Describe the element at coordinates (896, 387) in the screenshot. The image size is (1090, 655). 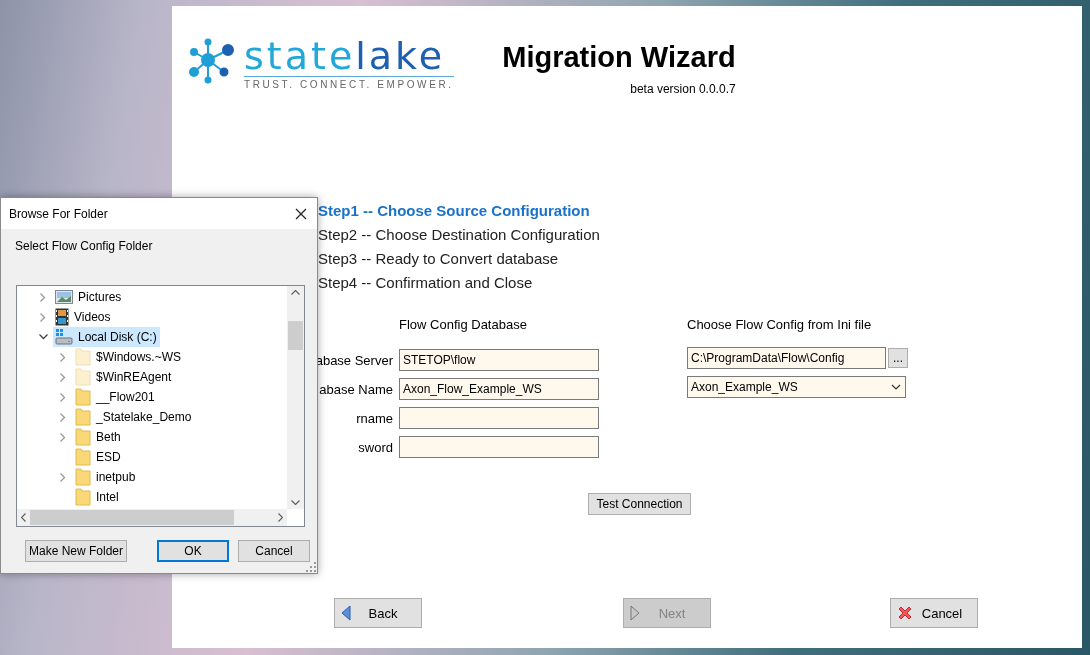
I see `caret-icon` at that location.